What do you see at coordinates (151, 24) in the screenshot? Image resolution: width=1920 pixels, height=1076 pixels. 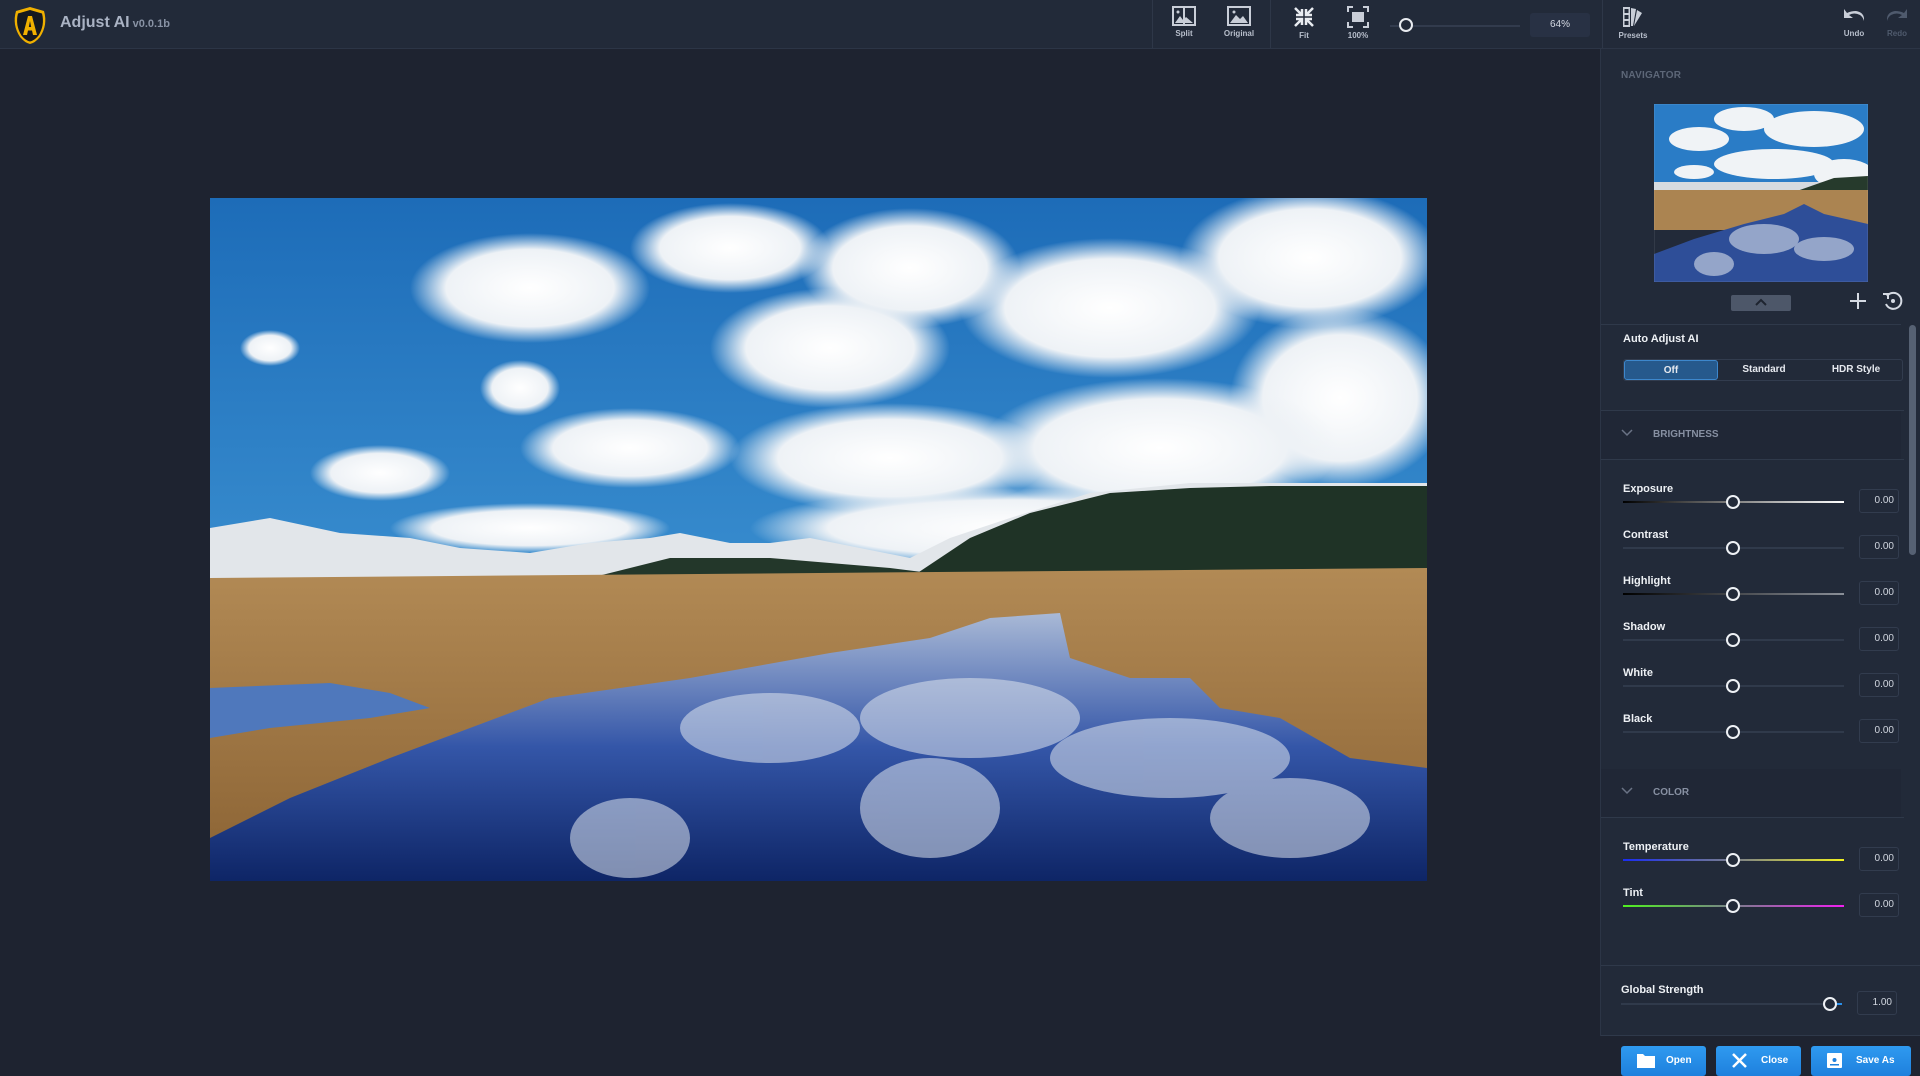 I see `app-version: v0.0.1b` at bounding box center [151, 24].